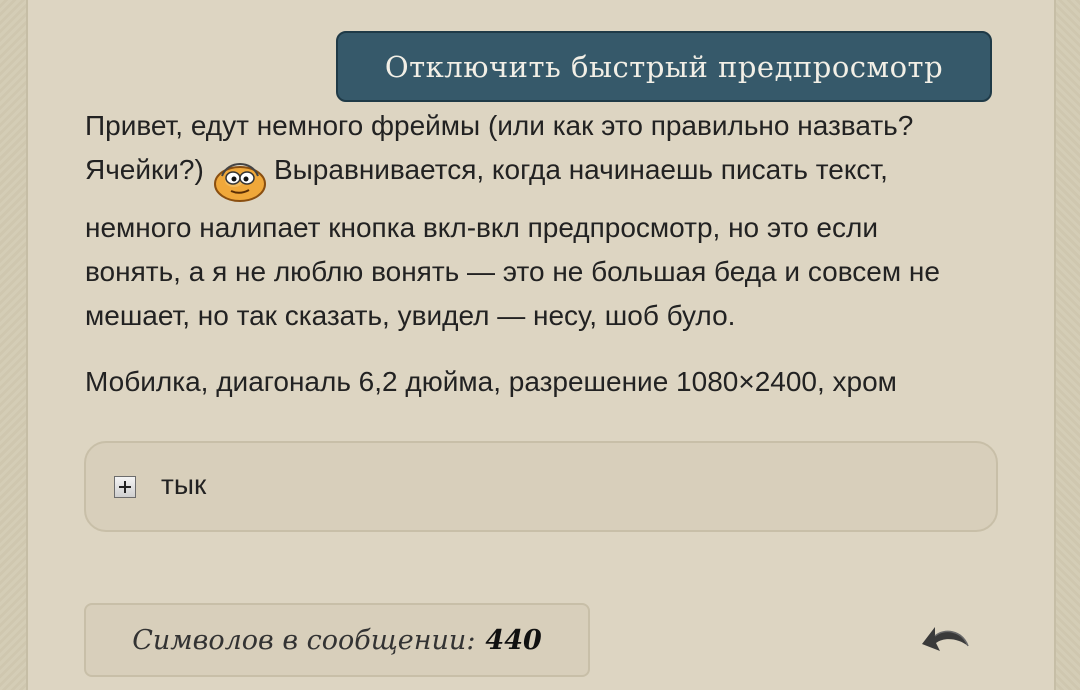 Image resolution: width=1080 pixels, height=690 pixels. I want to click on left-border-texture, so click(14, 345).